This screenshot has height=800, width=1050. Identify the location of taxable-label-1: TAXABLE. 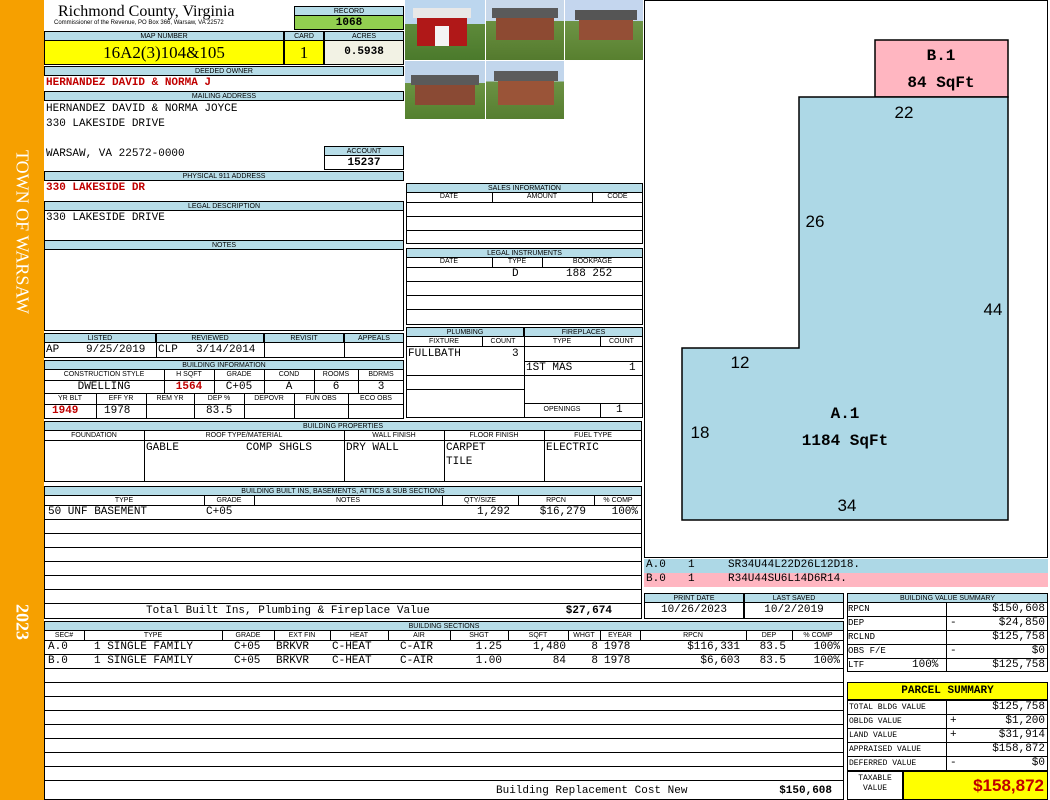
(875, 778).